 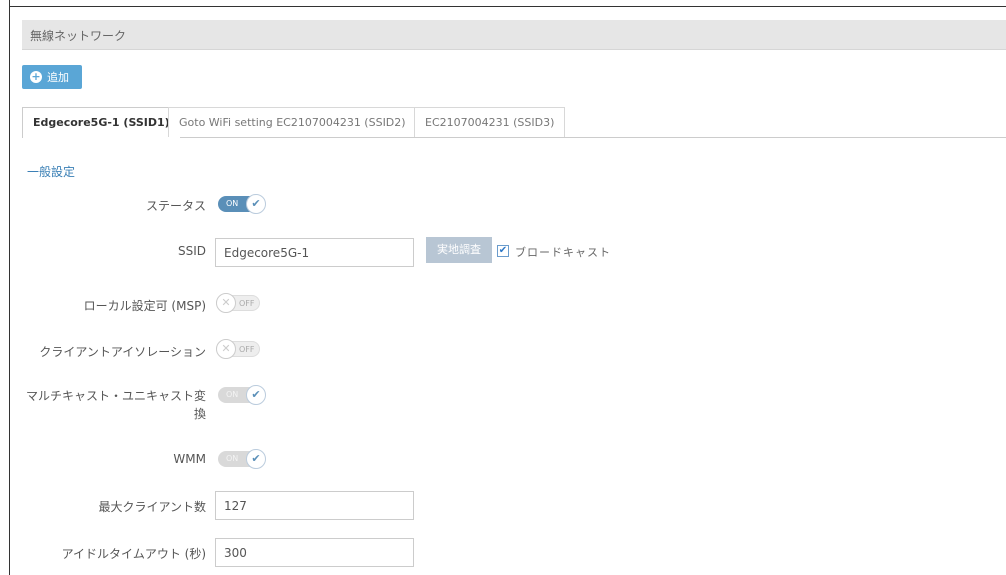 I want to click on local-config-toggle: OFF ✕, so click(x=248, y=303).